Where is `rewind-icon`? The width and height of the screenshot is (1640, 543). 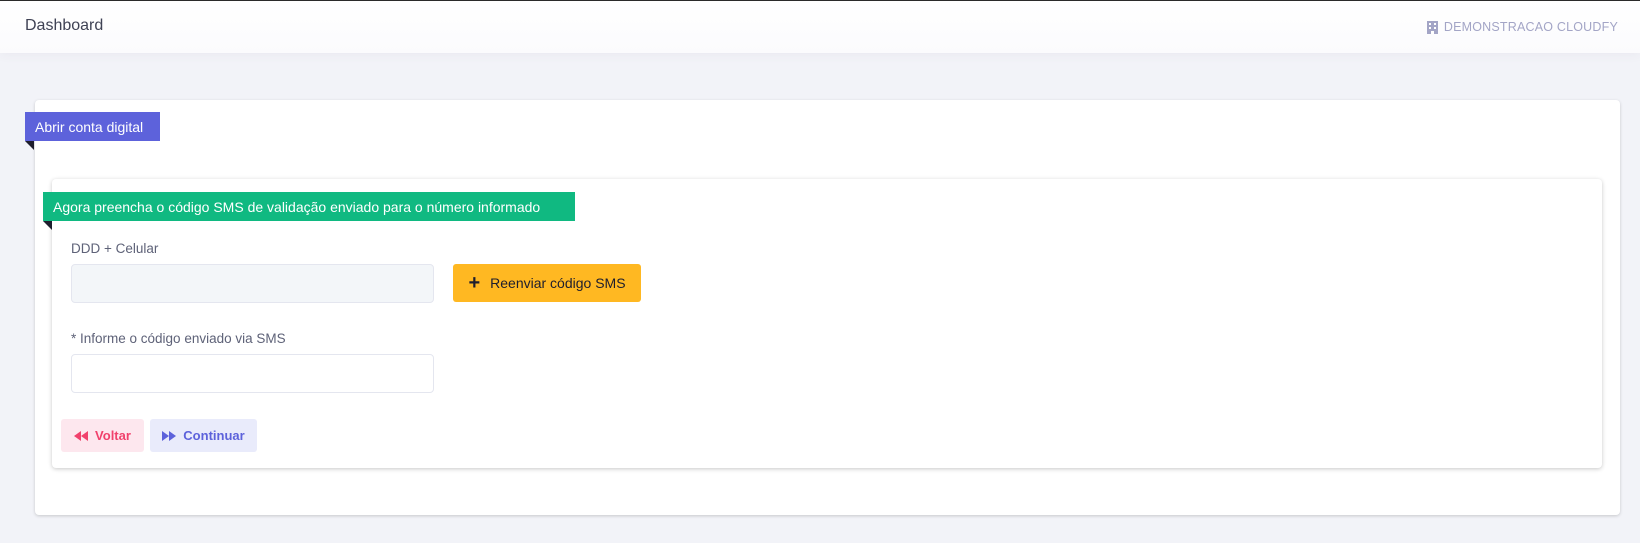
rewind-icon is located at coordinates (81, 435).